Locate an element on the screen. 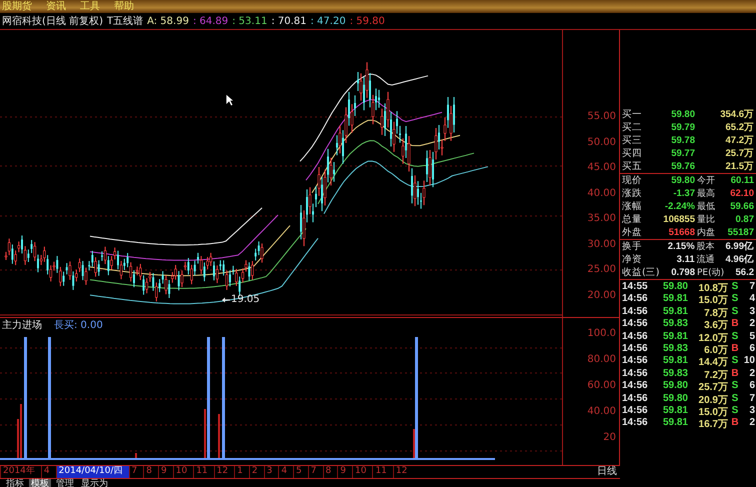 This screenshot has width=756, height=487. trade-volume: 20.9万 is located at coordinates (713, 399).